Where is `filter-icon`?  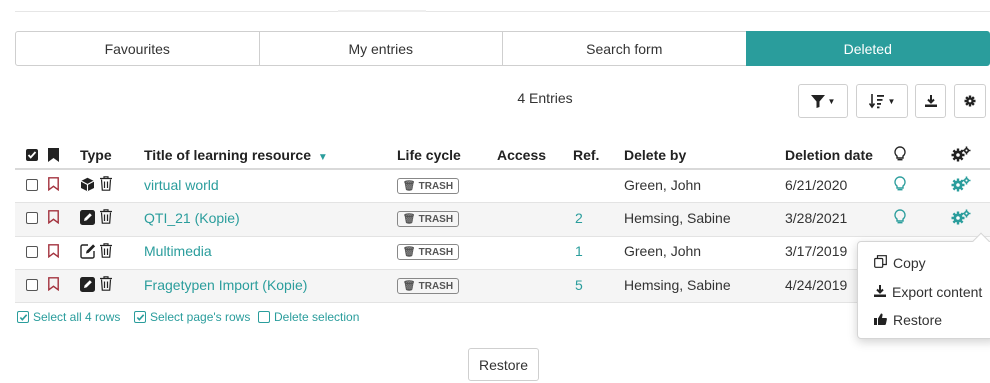 filter-icon is located at coordinates (817, 101).